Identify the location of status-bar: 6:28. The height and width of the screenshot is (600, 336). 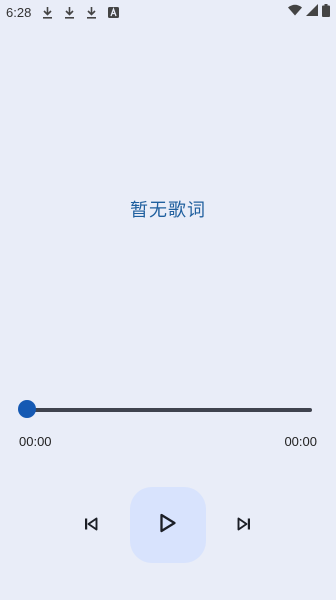
(168, 12).